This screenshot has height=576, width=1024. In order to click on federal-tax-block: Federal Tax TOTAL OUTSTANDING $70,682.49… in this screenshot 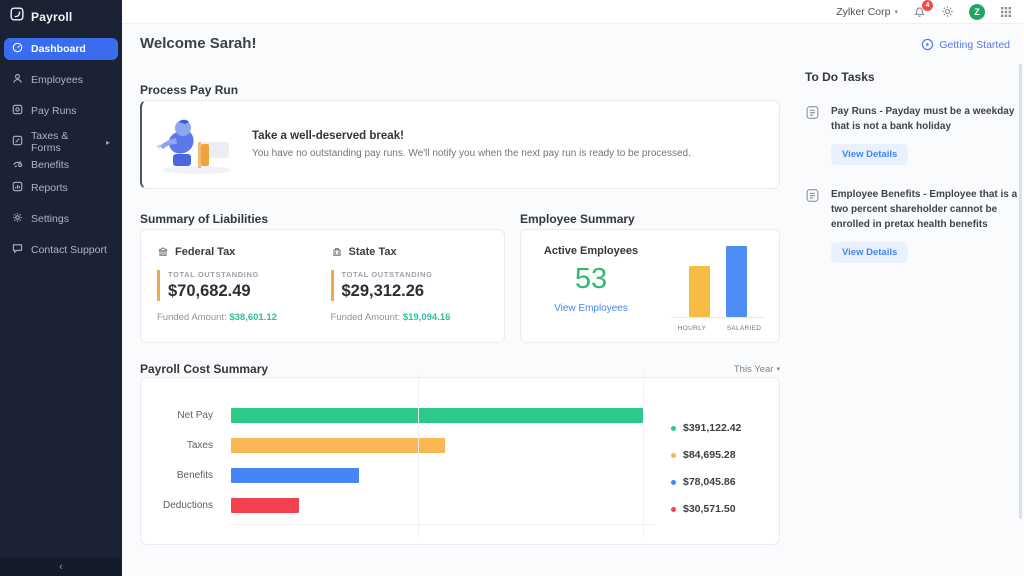, I will do `click(244, 294)`.